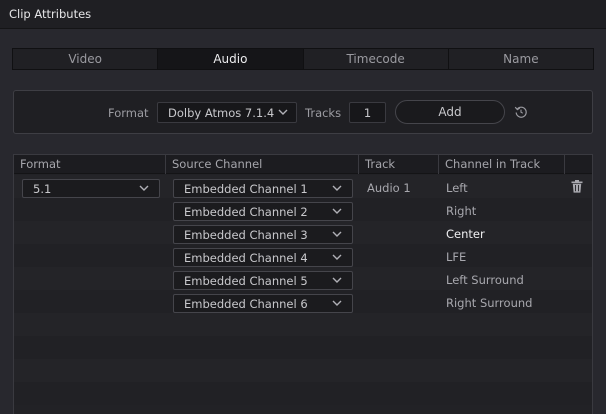 The width and height of the screenshot is (606, 414). I want to click on source-channel-select-4: Embedded Channel 4, so click(263, 257).